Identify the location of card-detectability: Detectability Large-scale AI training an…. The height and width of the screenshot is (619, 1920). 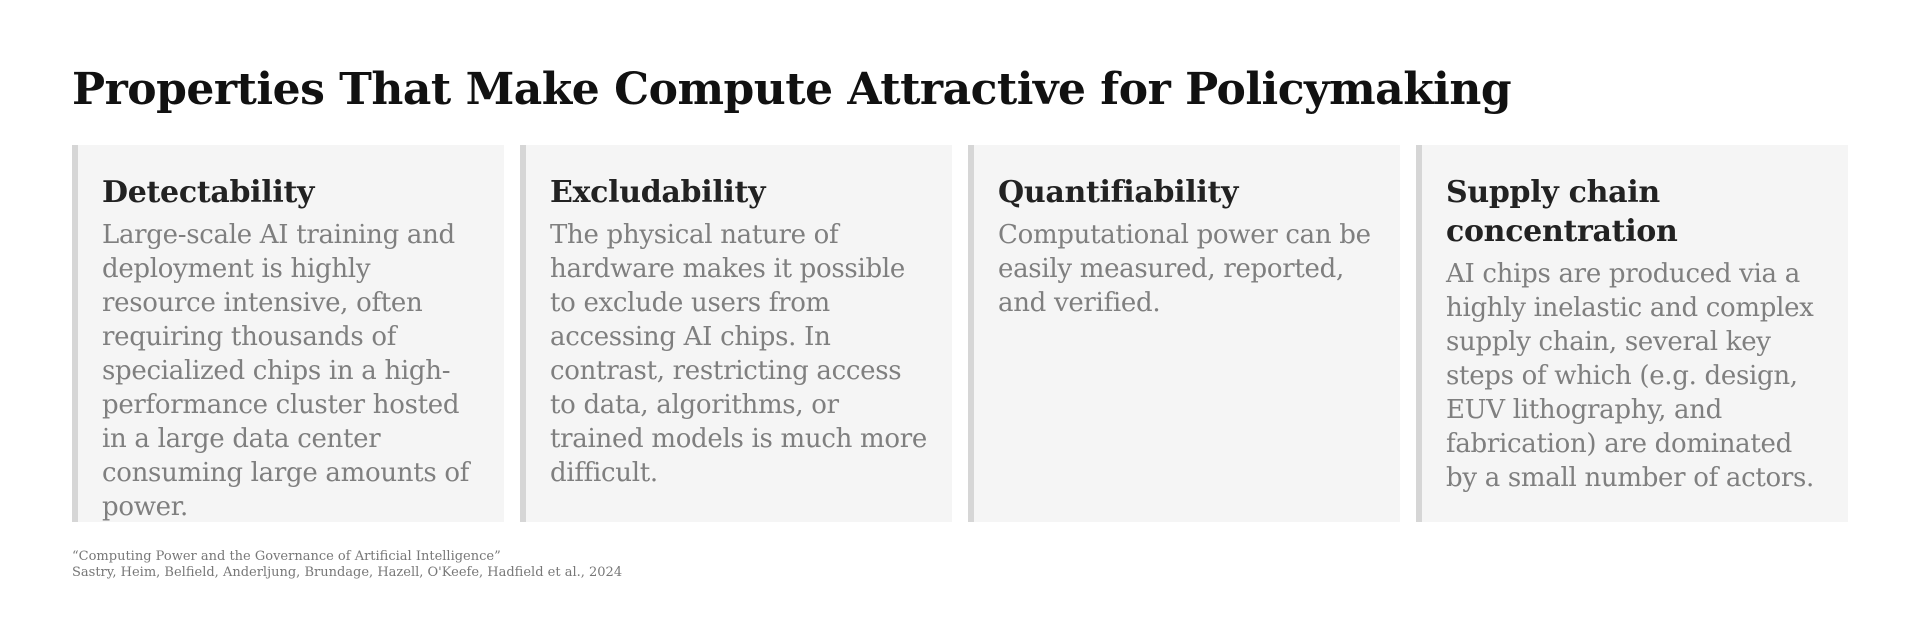
(288, 333).